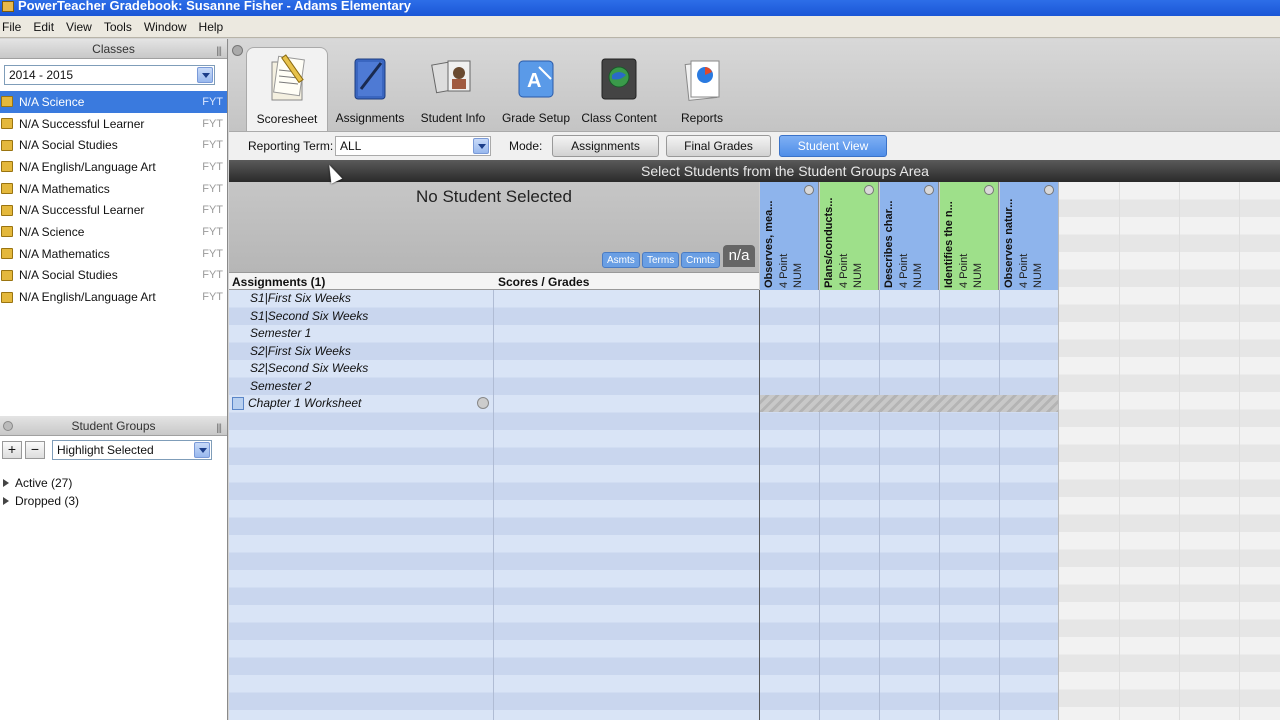  Describe the element at coordinates (789, 236) in the screenshot. I see `standard-column-header: Observes, mea... 4 Point NUM` at that location.